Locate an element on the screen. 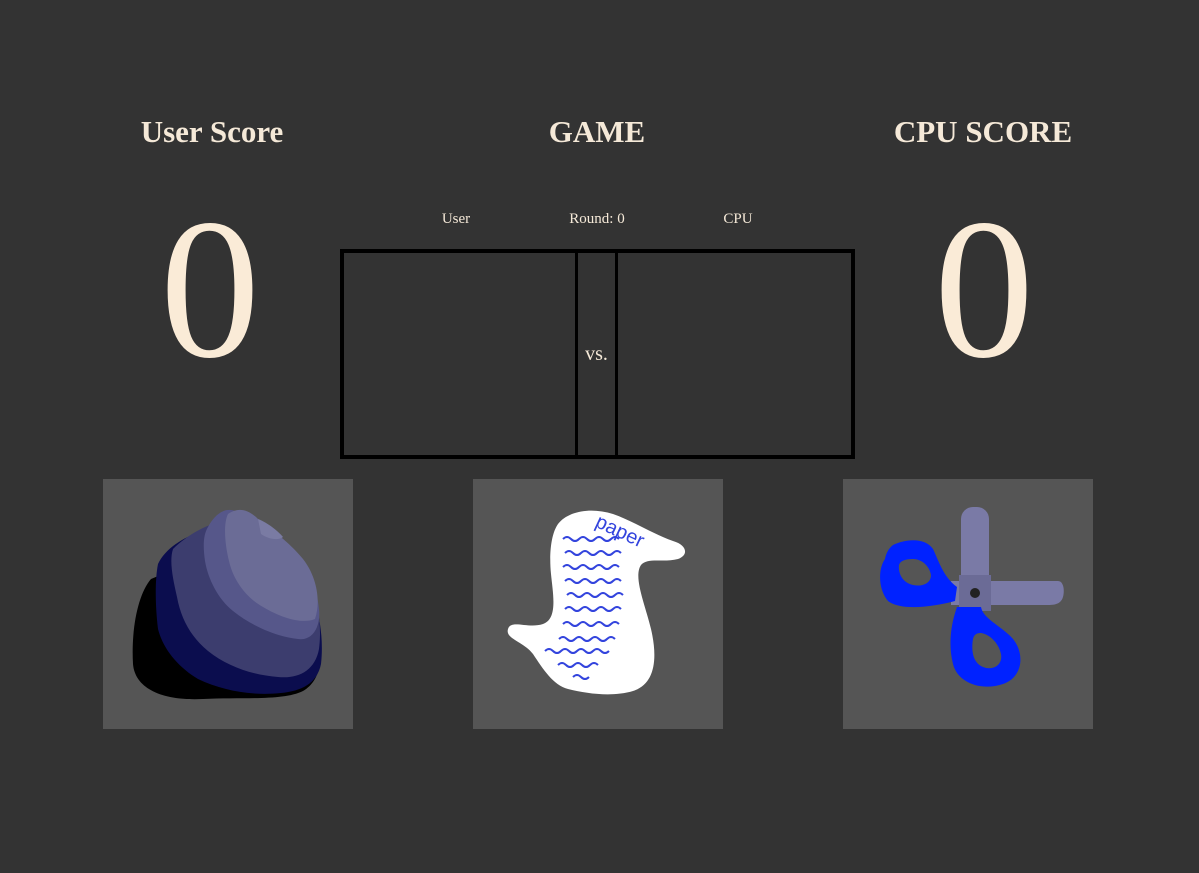 This screenshot has width=1199, height=873. paper-button: paper is located at coordinates (598, 604).